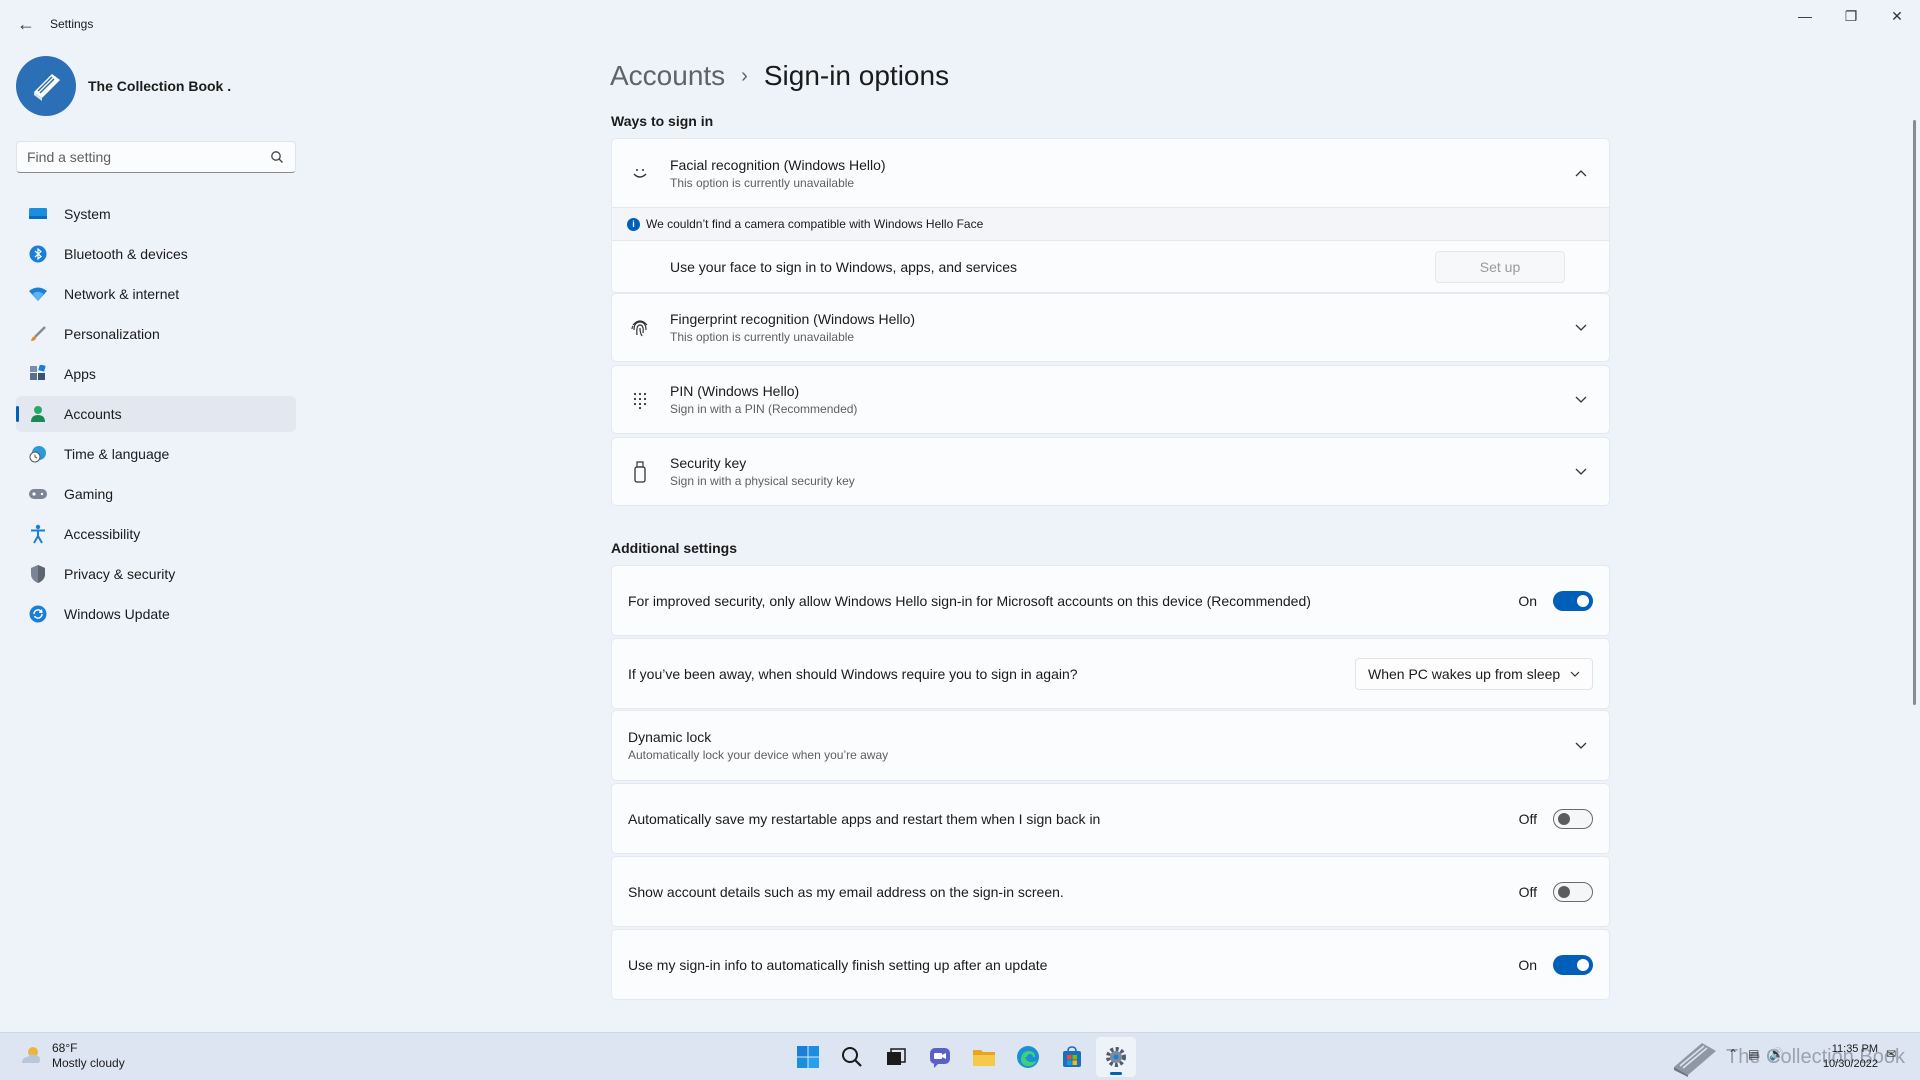  What do you see at coordinates (1116, 1057) in the screenshot?
I see `settings-gear-icon` at bounding box center [1116, 1057].